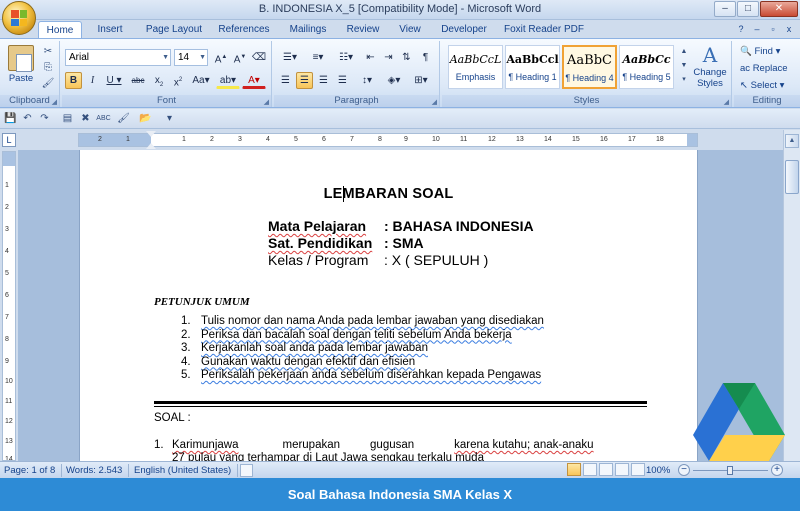 This screenshot has height=511, width=800. I want to click on tab-review: Review, so click(363, 30).